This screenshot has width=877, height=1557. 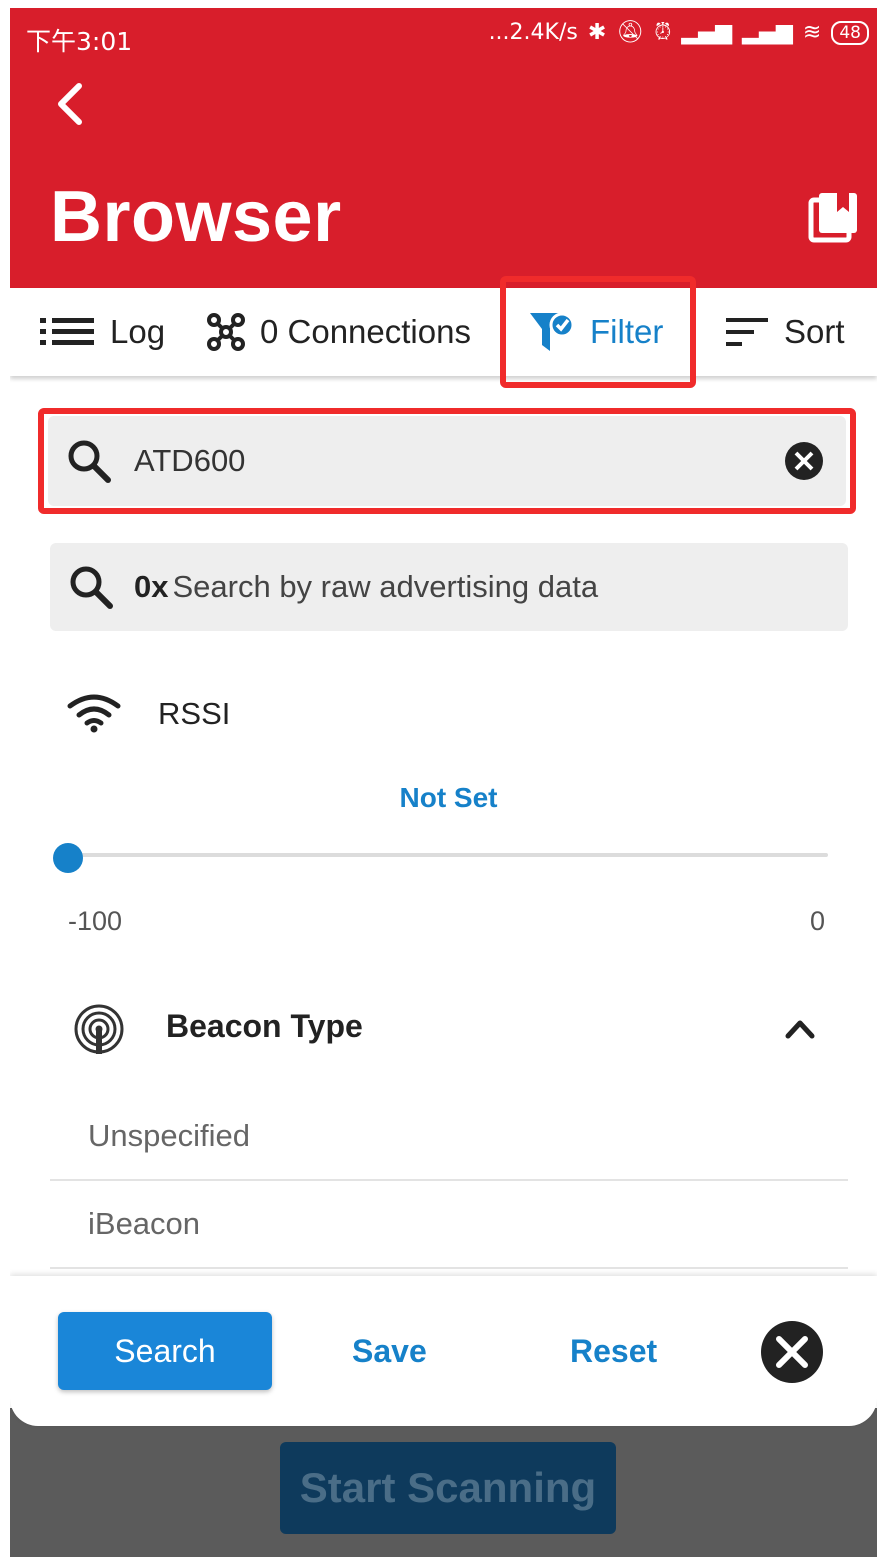 What do you see at coordinates (707, 32) in the screenshot?
I see `signal-icon: ▂▄▆` at bounding box center [707, 32].